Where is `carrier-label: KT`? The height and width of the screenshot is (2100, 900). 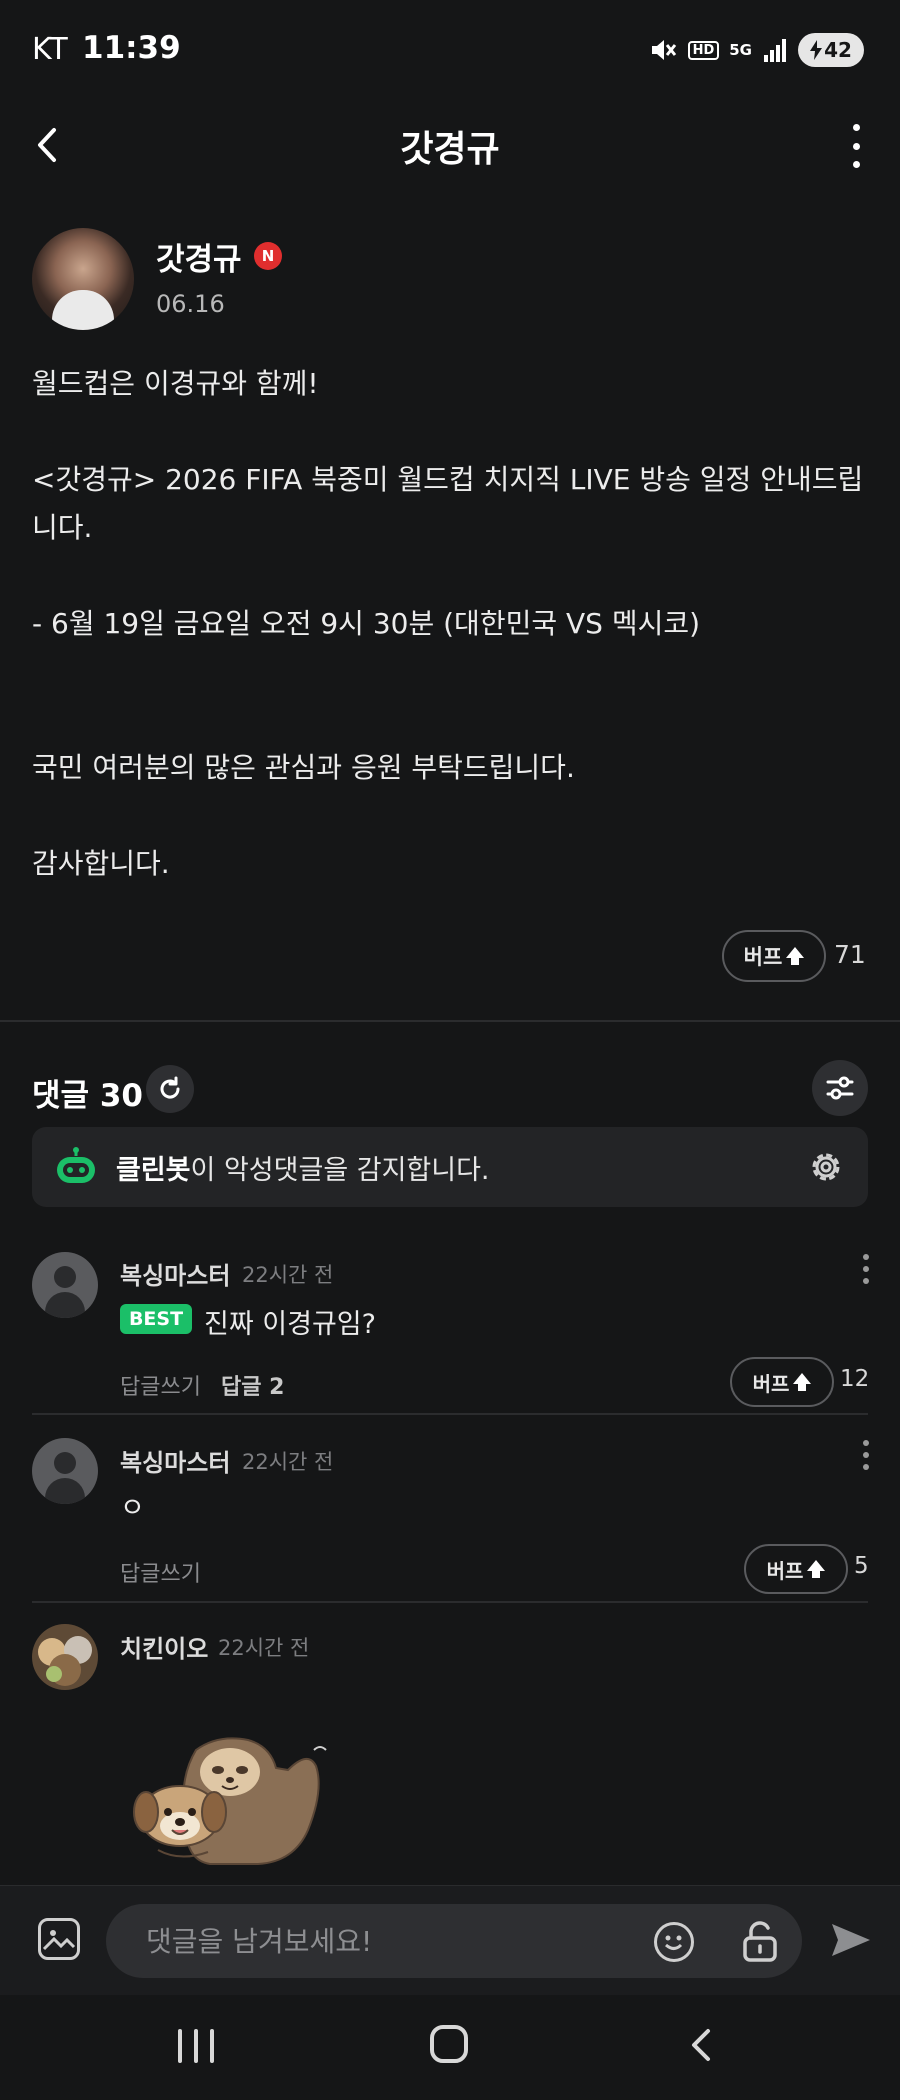 carrier-label: KT is located at coordinates (50, 49).